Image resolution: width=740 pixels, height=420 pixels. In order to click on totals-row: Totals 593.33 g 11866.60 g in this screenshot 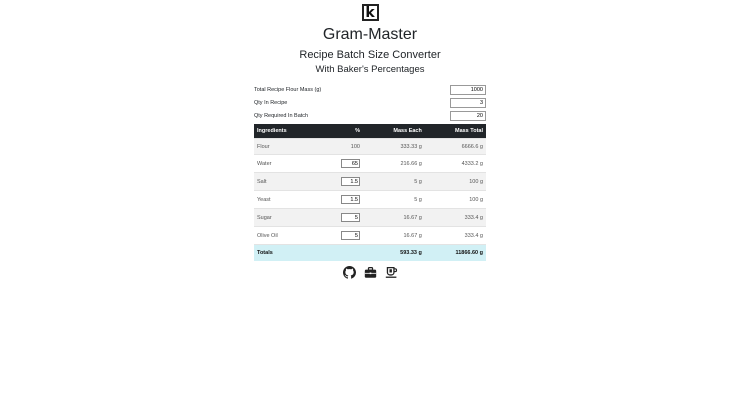, I will do `click(370, 252)`.